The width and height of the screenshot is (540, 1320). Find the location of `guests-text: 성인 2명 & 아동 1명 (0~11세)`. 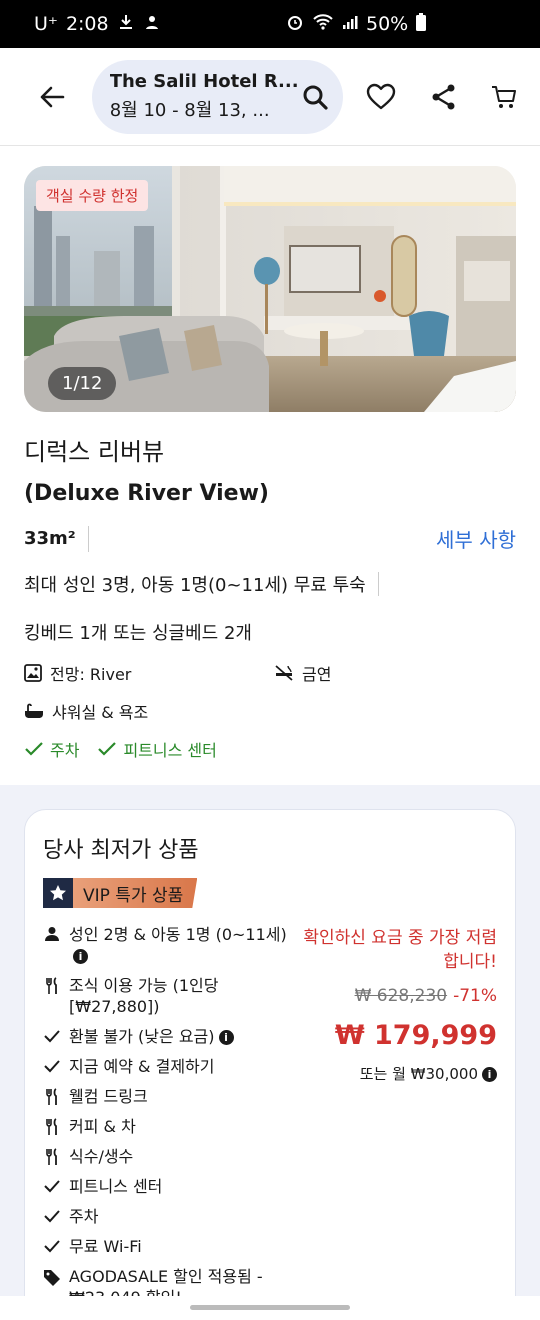

guests-text: 성인 2명 & 아동 1명 (0~11세) is located at coordinates (178, 934).